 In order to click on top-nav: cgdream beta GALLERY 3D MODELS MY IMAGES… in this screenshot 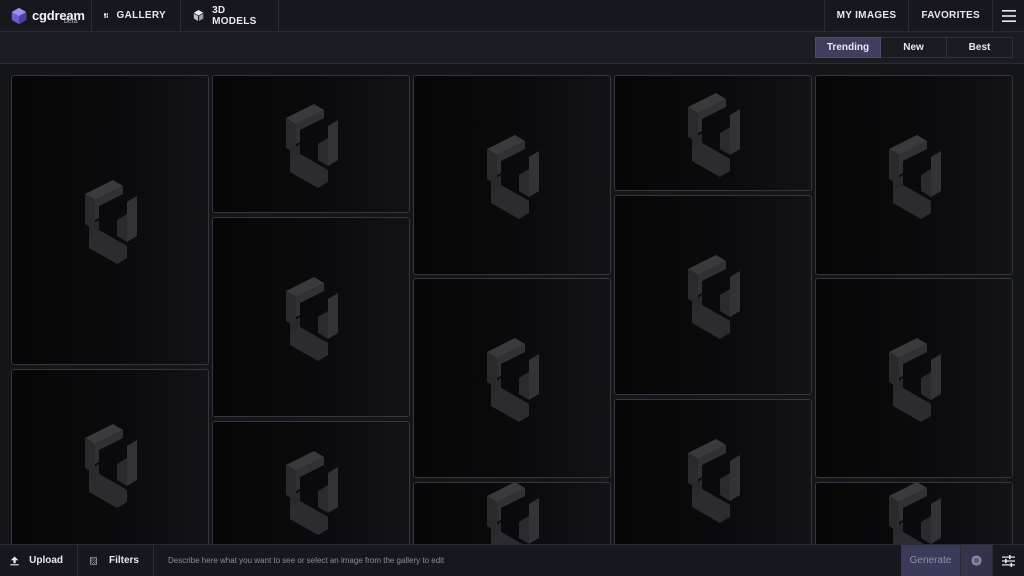, I will do `click(512, 16)`.